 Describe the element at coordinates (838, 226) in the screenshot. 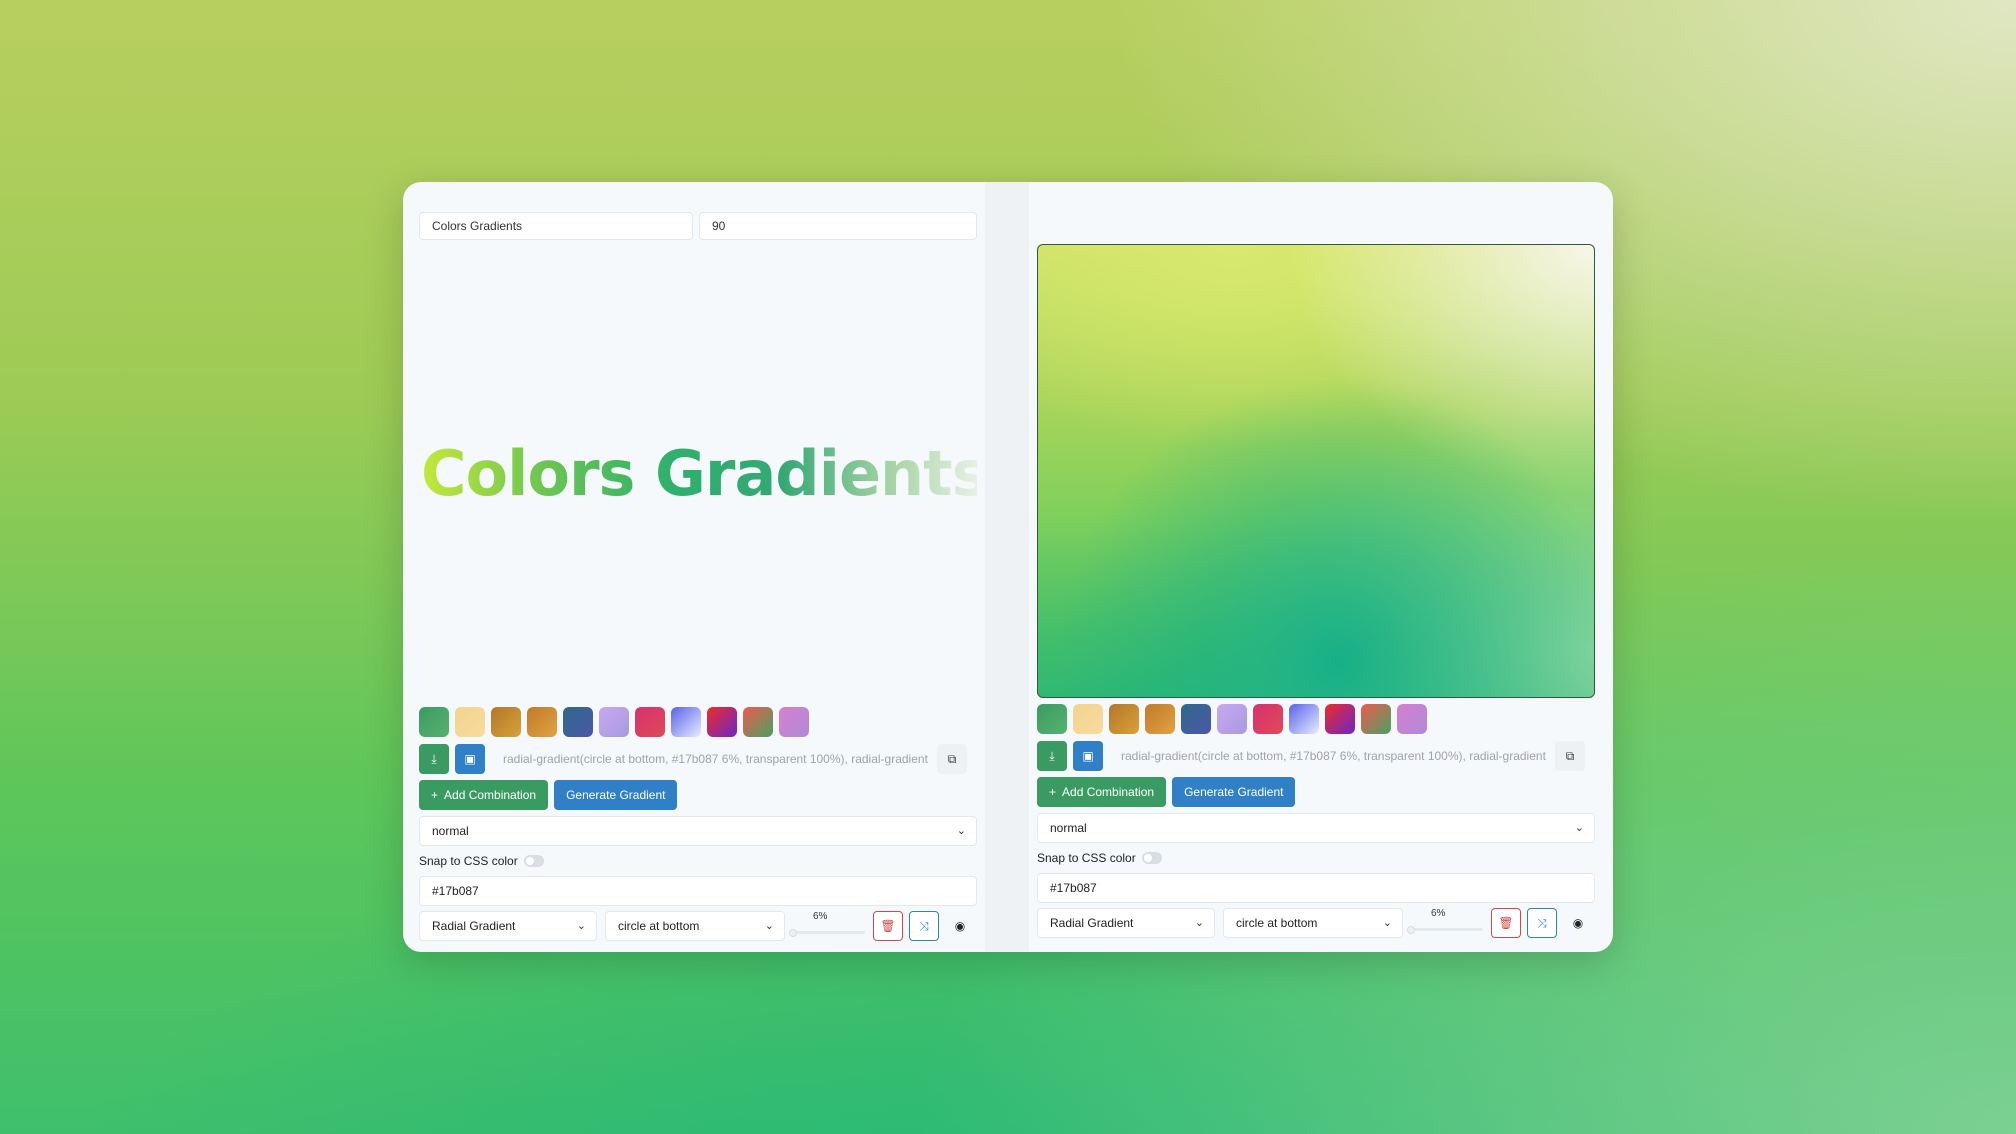

I see `angle-input: 90` at that location.